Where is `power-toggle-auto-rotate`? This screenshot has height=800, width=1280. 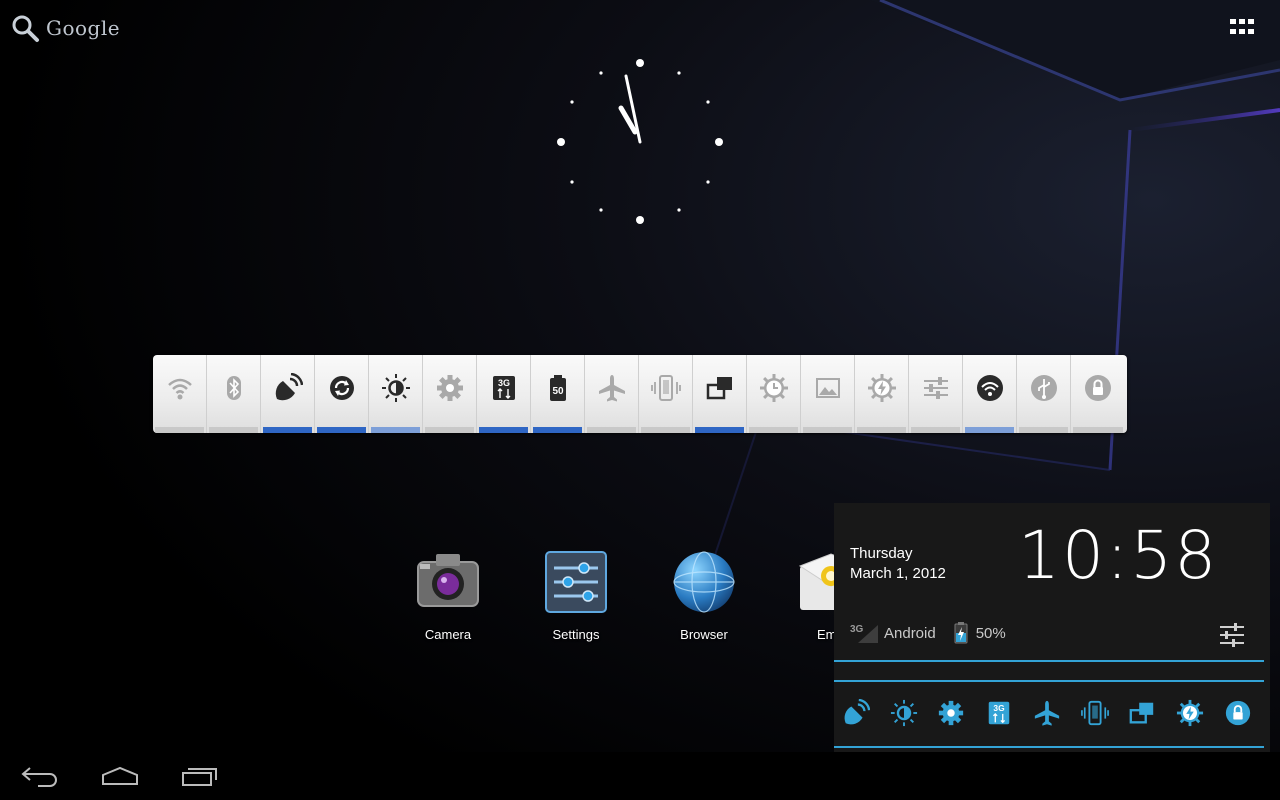
power-toggle-auto-rotate is located at coordinates (720, 394).